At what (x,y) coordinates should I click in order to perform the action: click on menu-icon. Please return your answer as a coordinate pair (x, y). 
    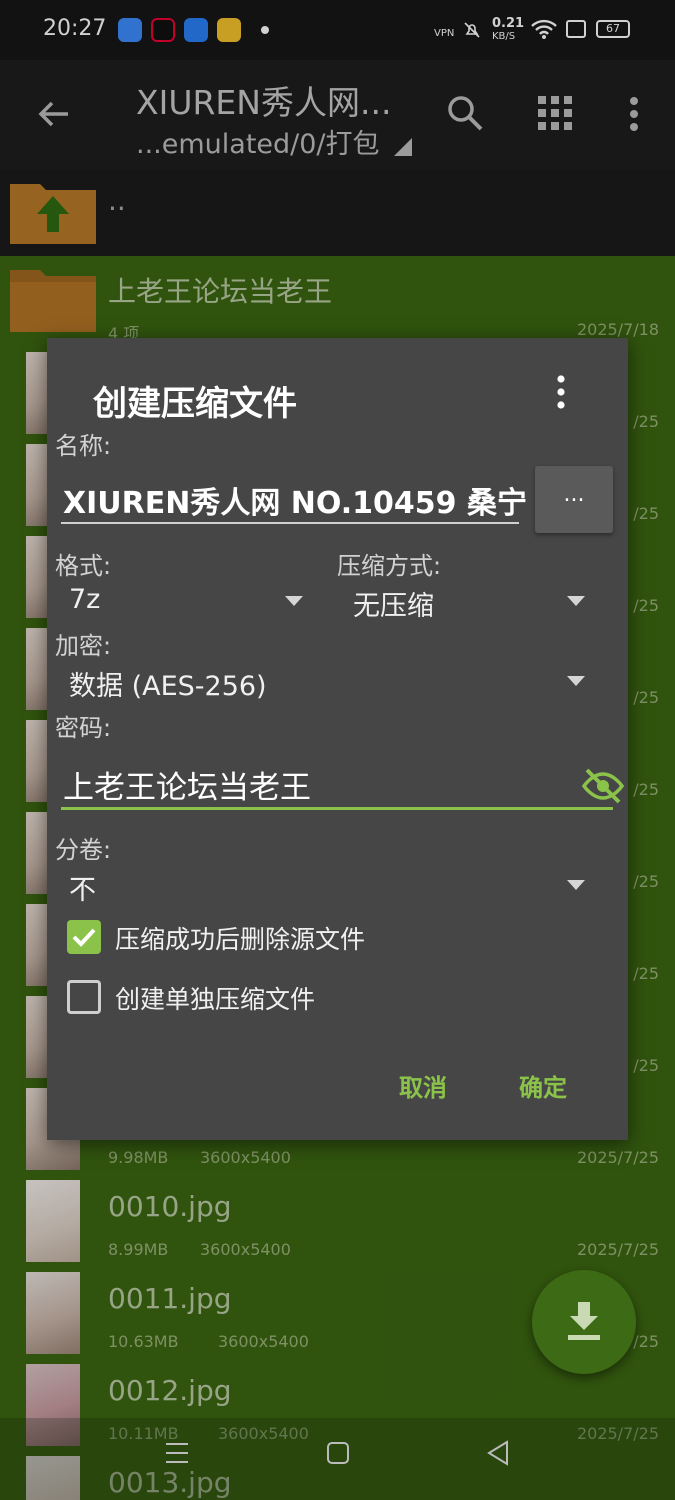
    Looking at the image, I should click on (177, 1453).